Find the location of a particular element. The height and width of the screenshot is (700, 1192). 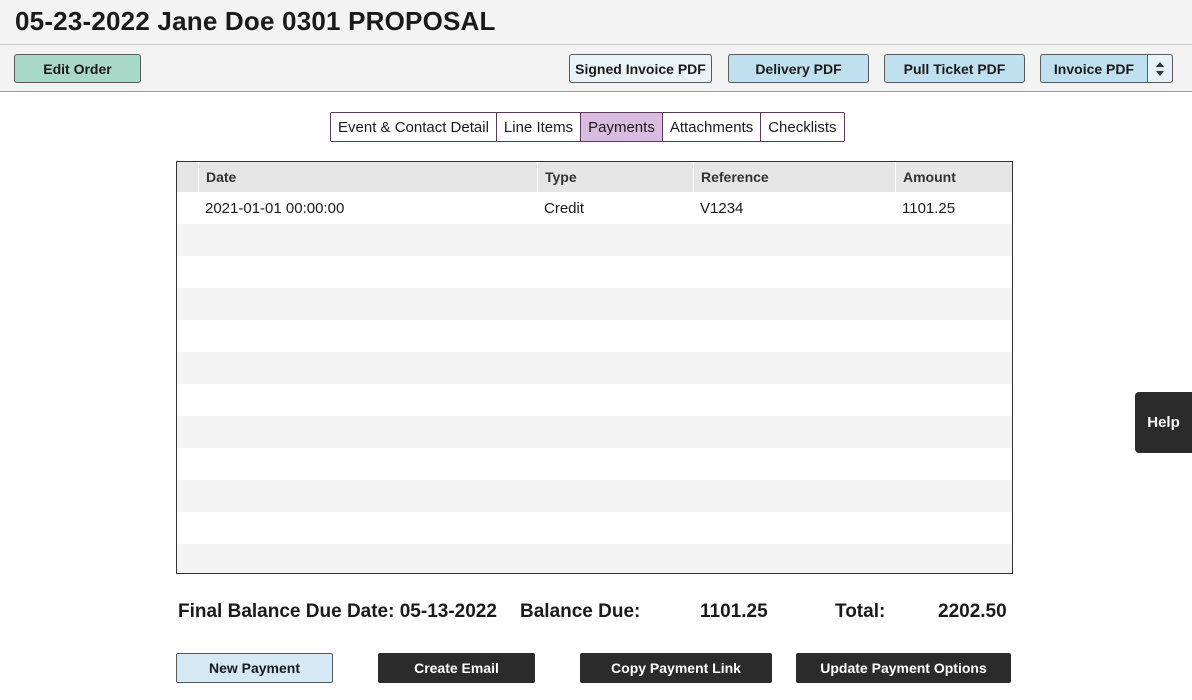

table-header: Date Type Reference Amount is located at coordinates (594, 177).